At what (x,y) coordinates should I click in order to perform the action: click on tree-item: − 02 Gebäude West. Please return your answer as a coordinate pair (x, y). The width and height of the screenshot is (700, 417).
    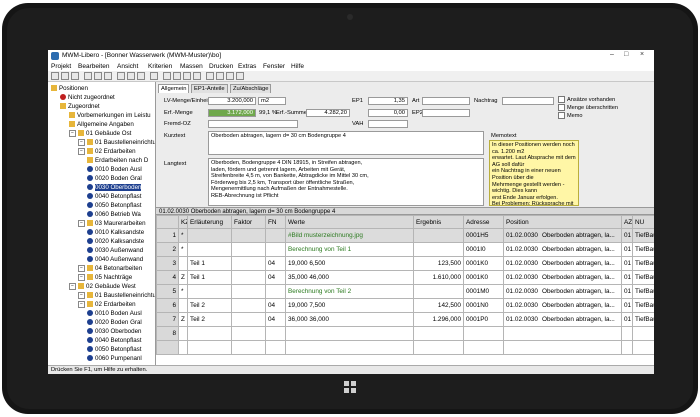
    Looking at the image, I should click on (102, 286).